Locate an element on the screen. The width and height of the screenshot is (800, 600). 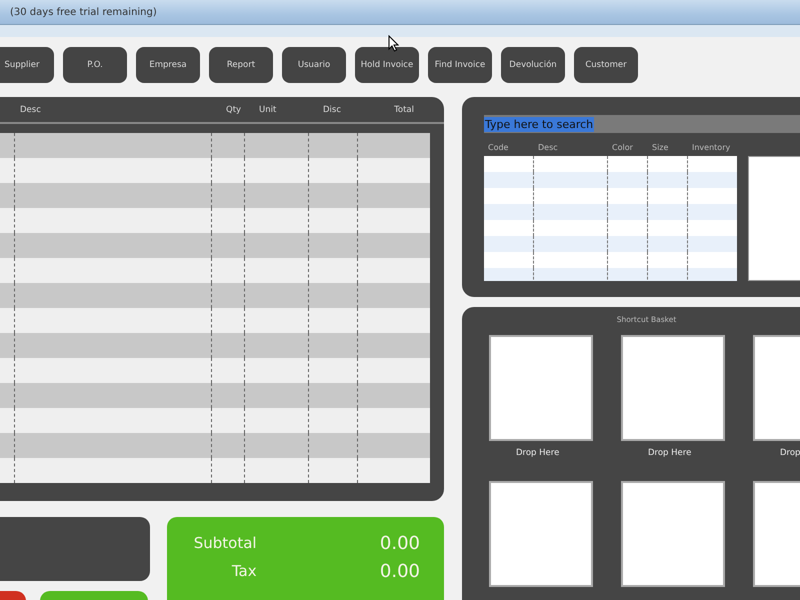
column-header: Code is located at coordinates (498, 148).